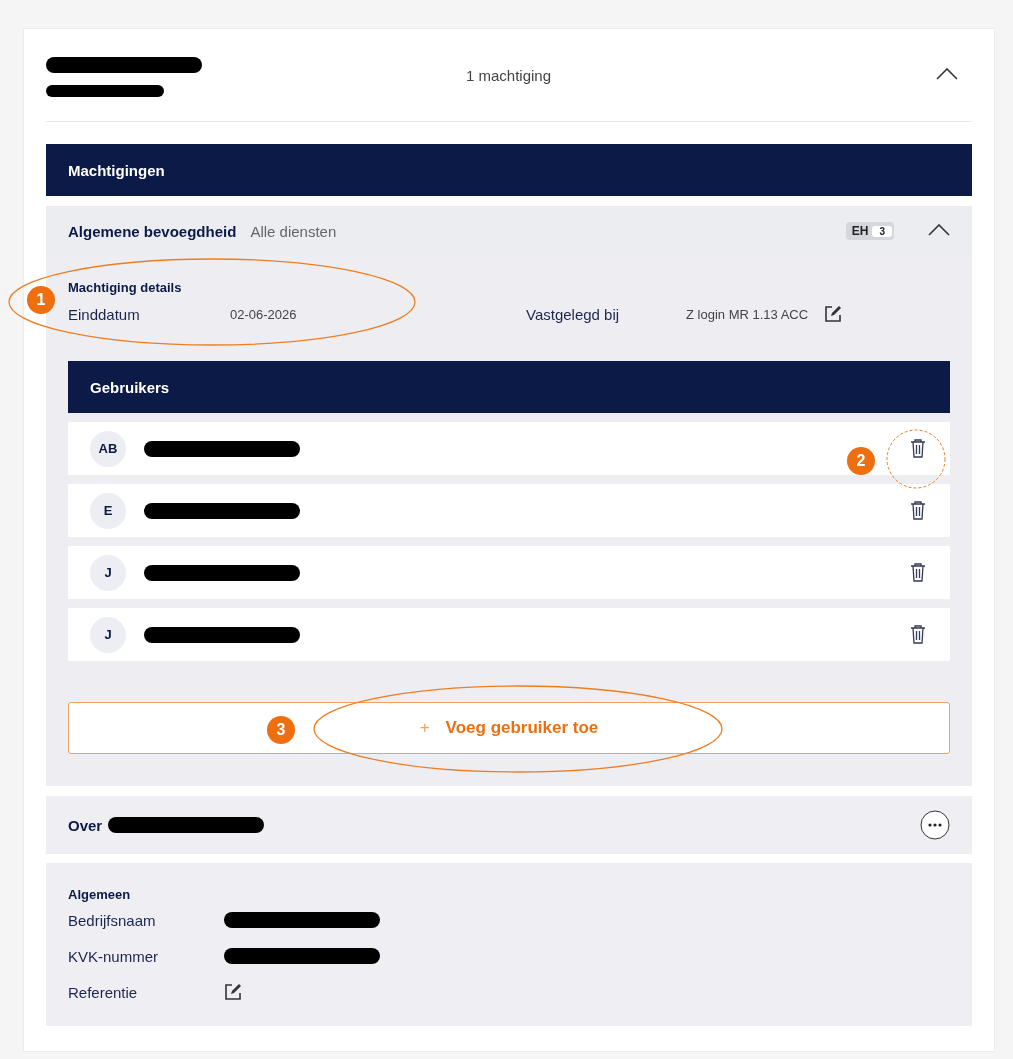  Describe the element at coordinates (869, 231) in the screenshot. I see `role-badge: EH 3` at that location.